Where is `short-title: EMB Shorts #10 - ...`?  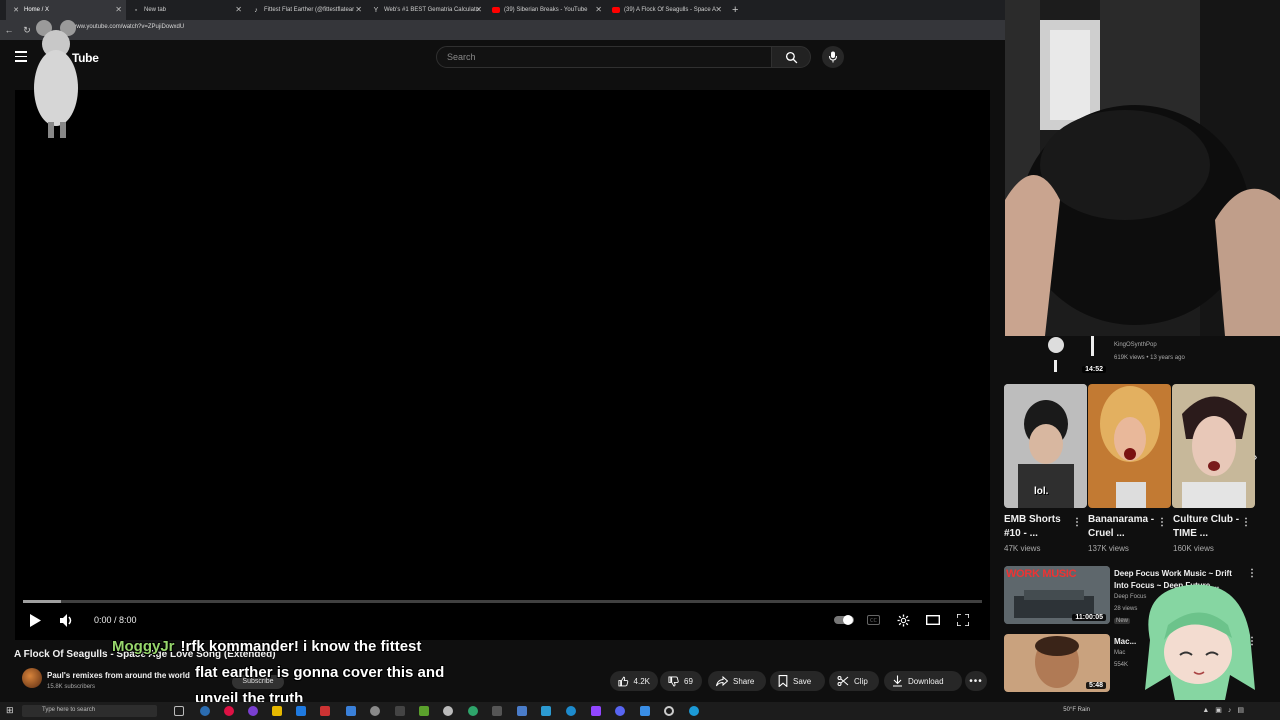 short-title: EMB Shorts #10 - ... is located at coordinates (1039, 527).